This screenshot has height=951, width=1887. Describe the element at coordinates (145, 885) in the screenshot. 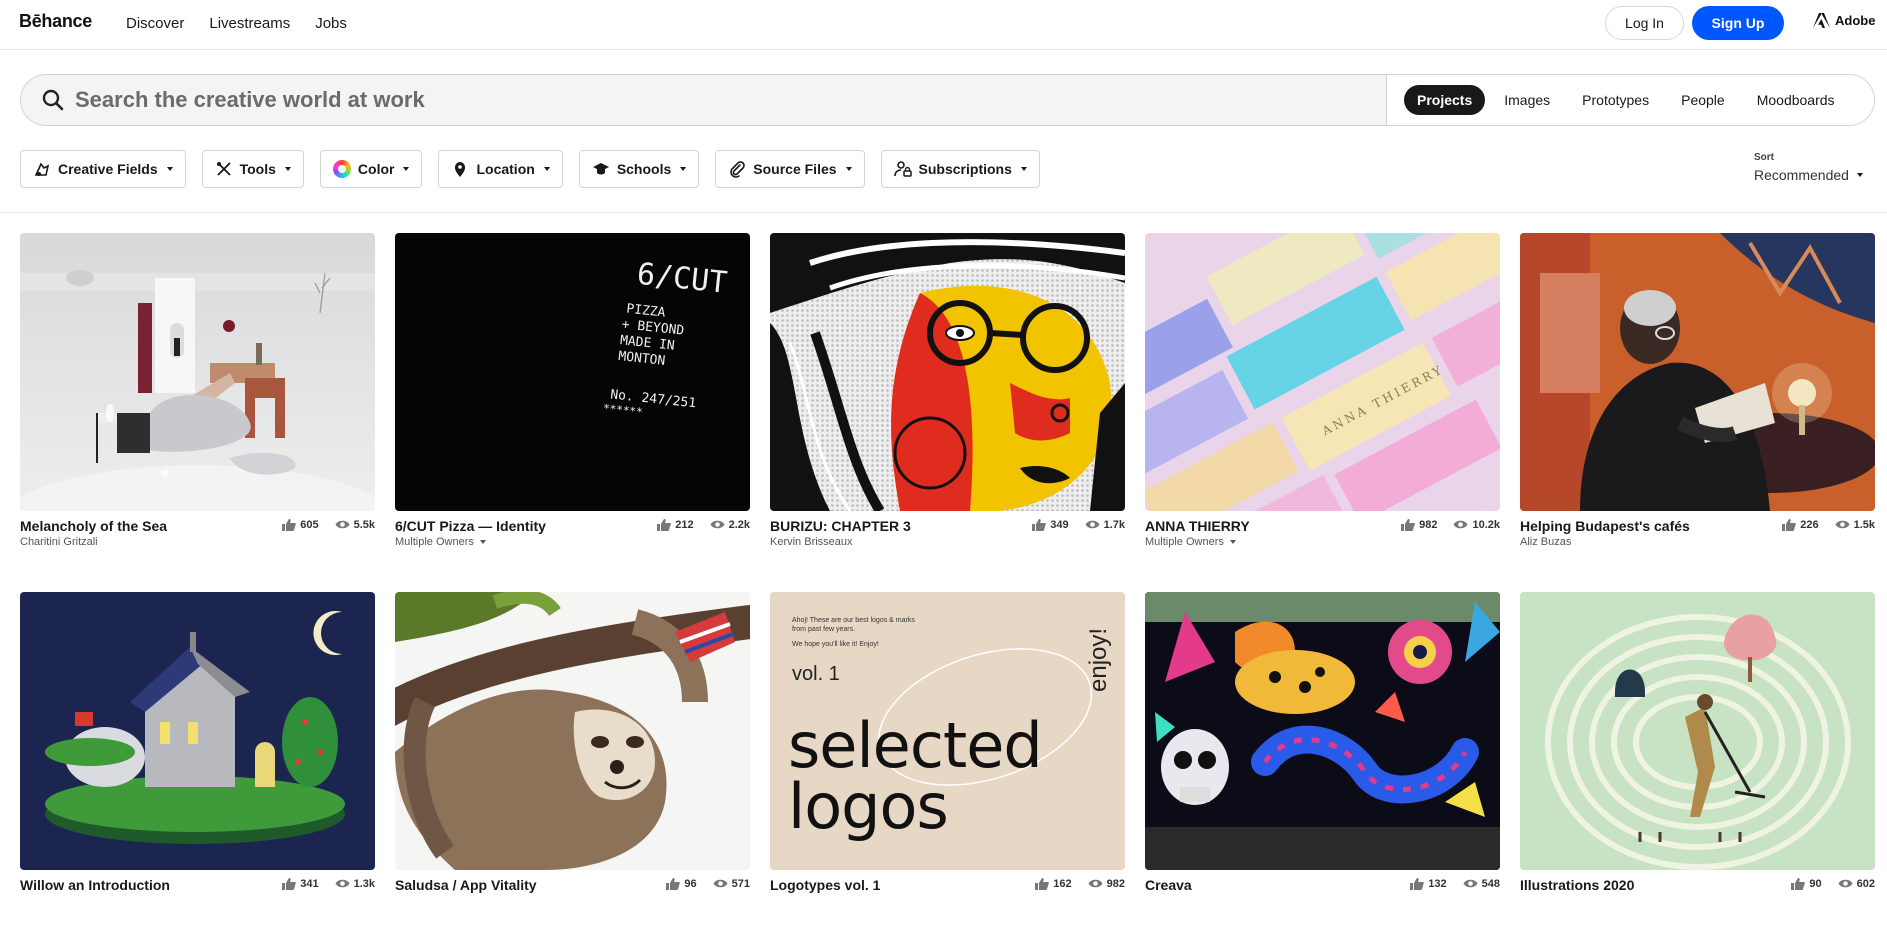

I see `project-title: Willow an Introduction` at that location.